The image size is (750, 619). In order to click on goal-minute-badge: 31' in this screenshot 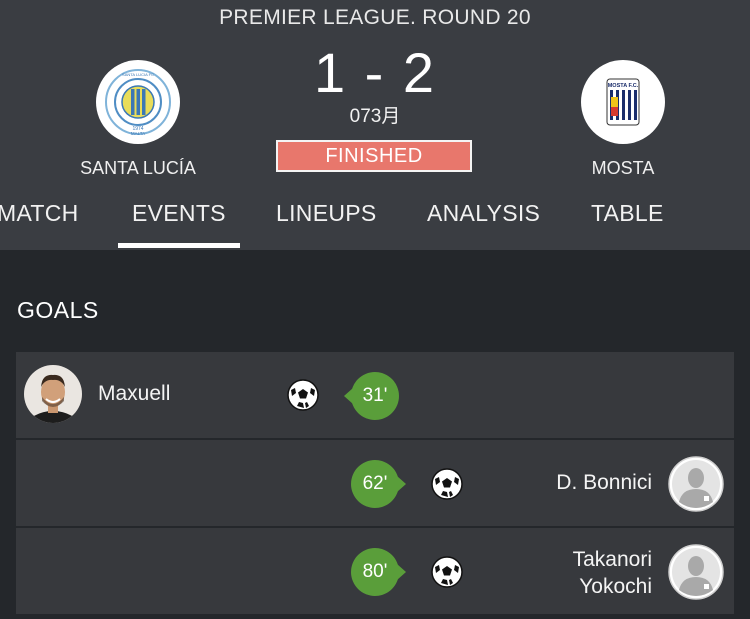, I will do `click(371, 396)`.